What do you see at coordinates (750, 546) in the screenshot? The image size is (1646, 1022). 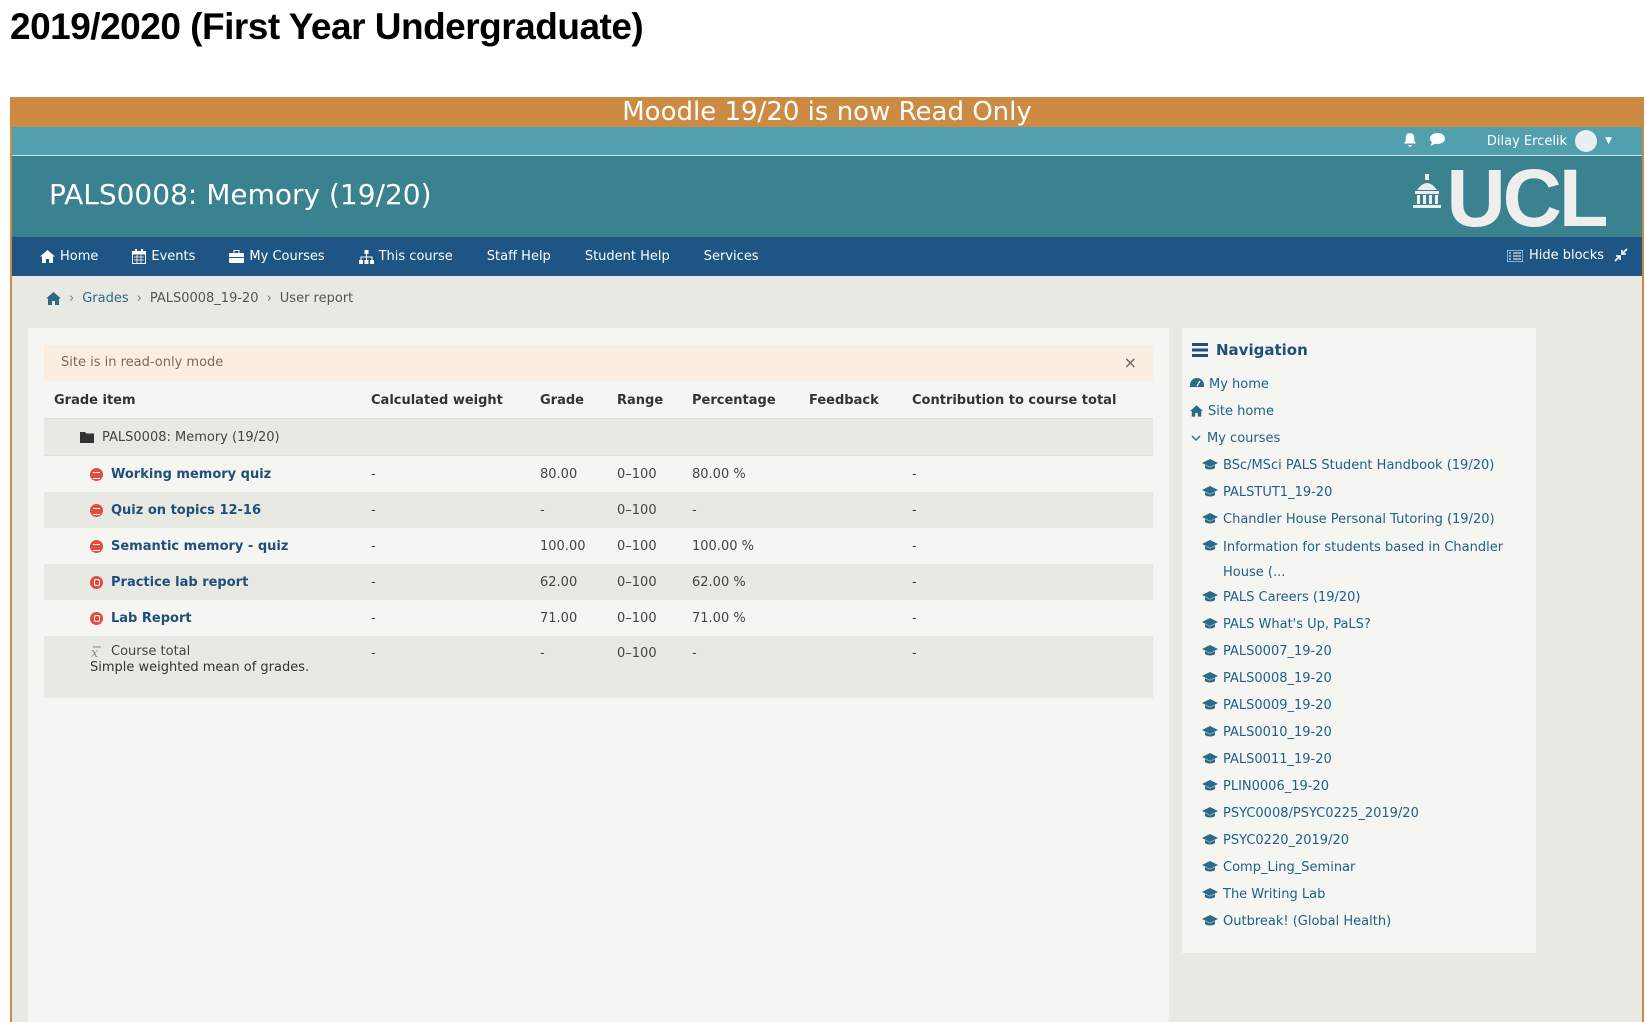 I see `percentage-cell: 100.00 %` at bounding box center [750, 546].